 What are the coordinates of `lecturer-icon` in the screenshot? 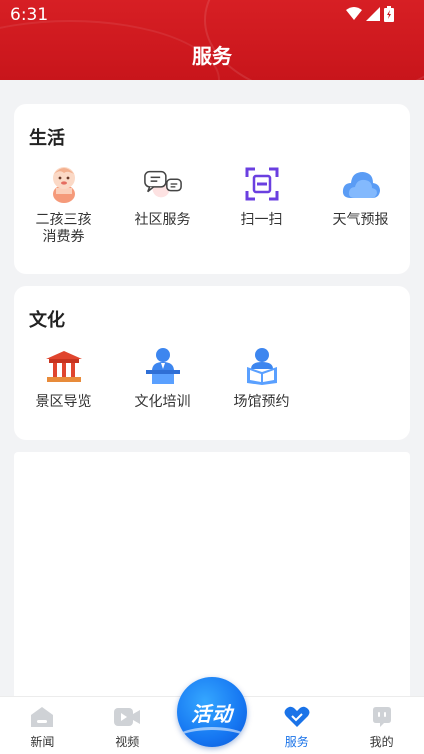 It's located at (163, 366).